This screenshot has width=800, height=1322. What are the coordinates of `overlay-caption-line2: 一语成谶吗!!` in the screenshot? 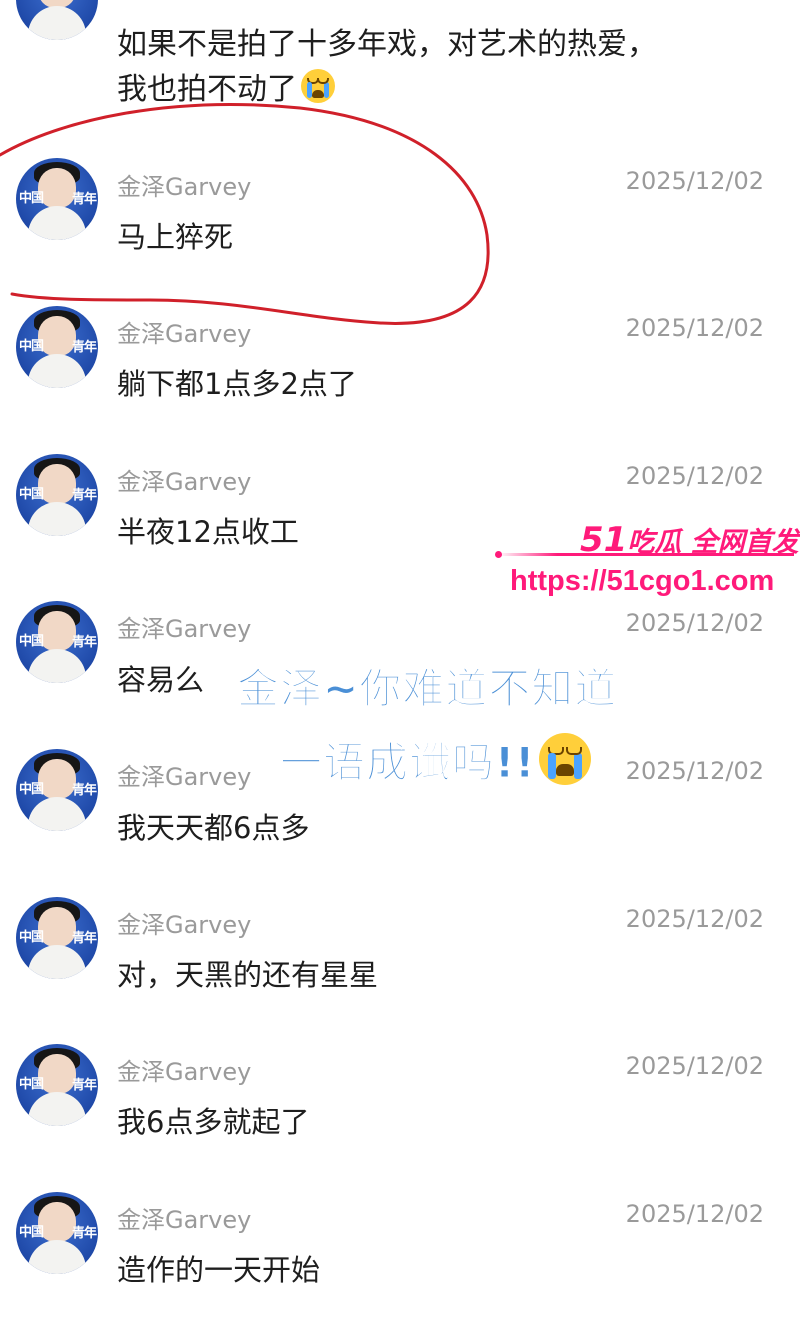 It's located at (435, 759).